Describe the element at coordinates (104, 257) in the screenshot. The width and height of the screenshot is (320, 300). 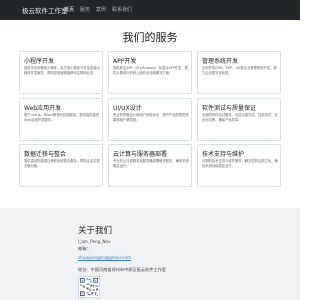
I see `email-link: shuaipengen@gmail.com` at that location.